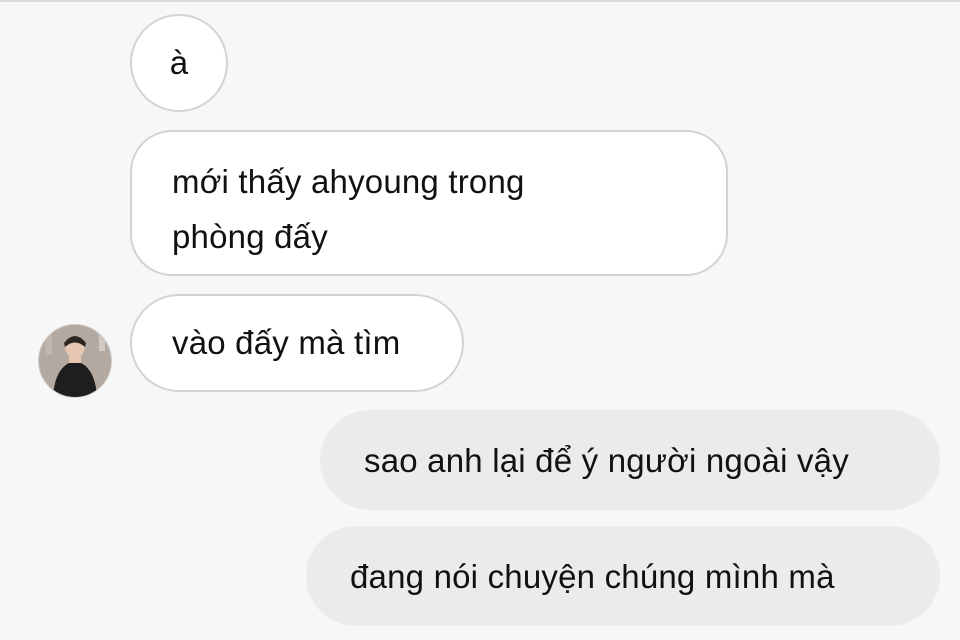 The height and width of the screenshot is (640, 960). I want to click on message-text-line: mới thấy ahyoung trong, so click(348, 181).